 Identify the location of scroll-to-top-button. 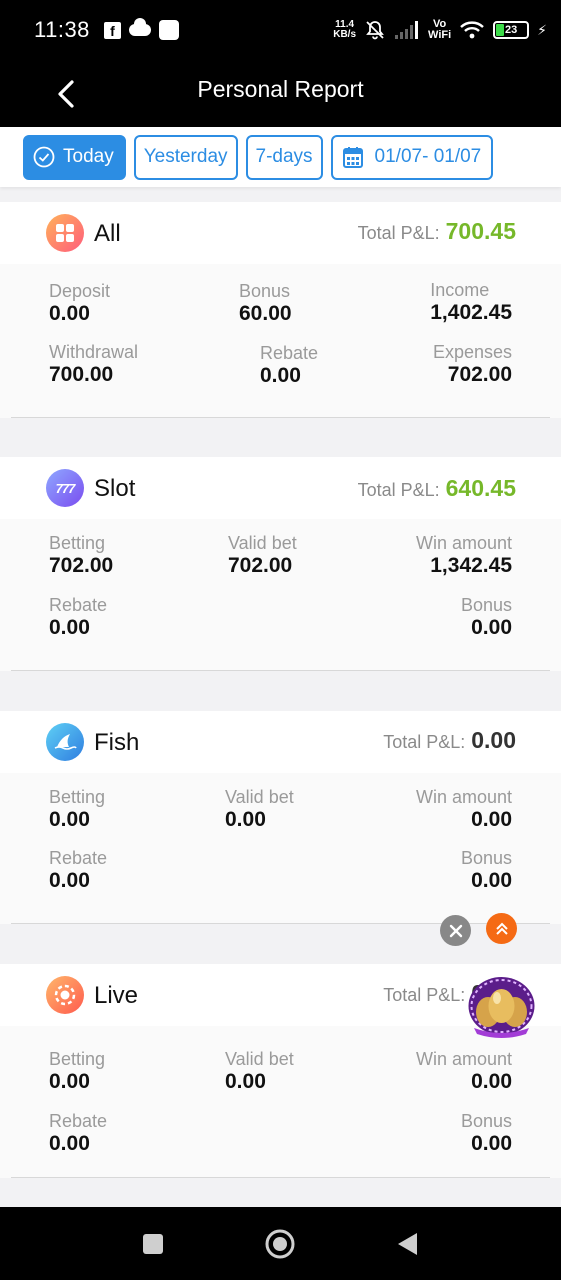
(501, 928).